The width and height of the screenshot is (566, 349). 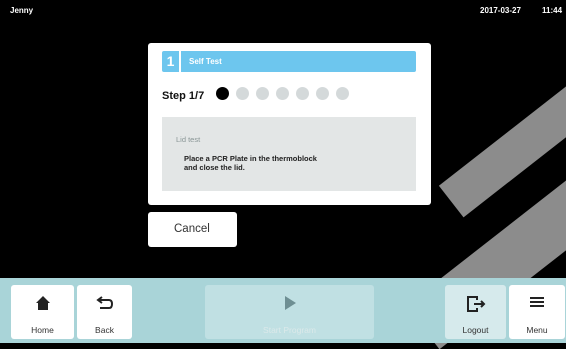 What do you see at coordinates (104, 330) in the screenshot?
I see `back-label: Back` at bounding box center [104, 330].